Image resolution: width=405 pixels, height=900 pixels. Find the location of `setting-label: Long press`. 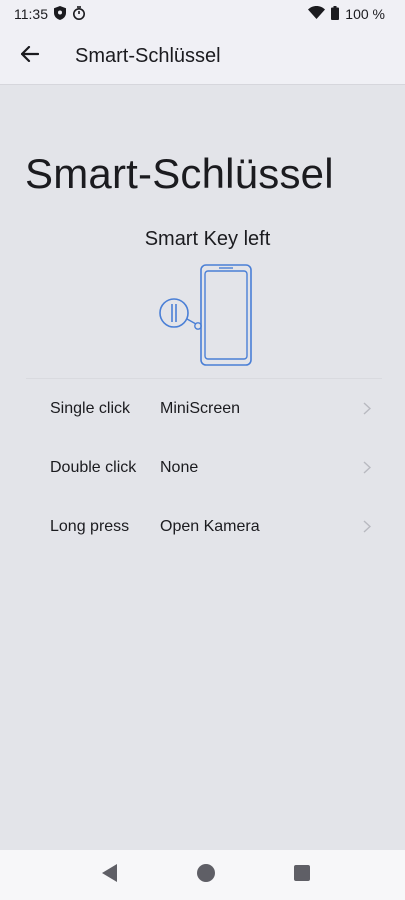

setting-label: Long press is located at coordinates (90, 526).